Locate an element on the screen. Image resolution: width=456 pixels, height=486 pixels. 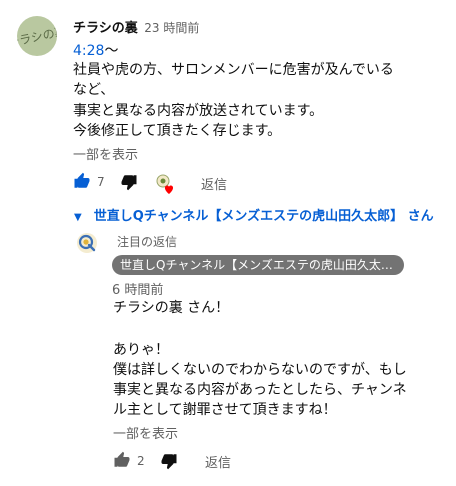
commenter-avatar: チラシの裏 is located at coordinates (37, 36).